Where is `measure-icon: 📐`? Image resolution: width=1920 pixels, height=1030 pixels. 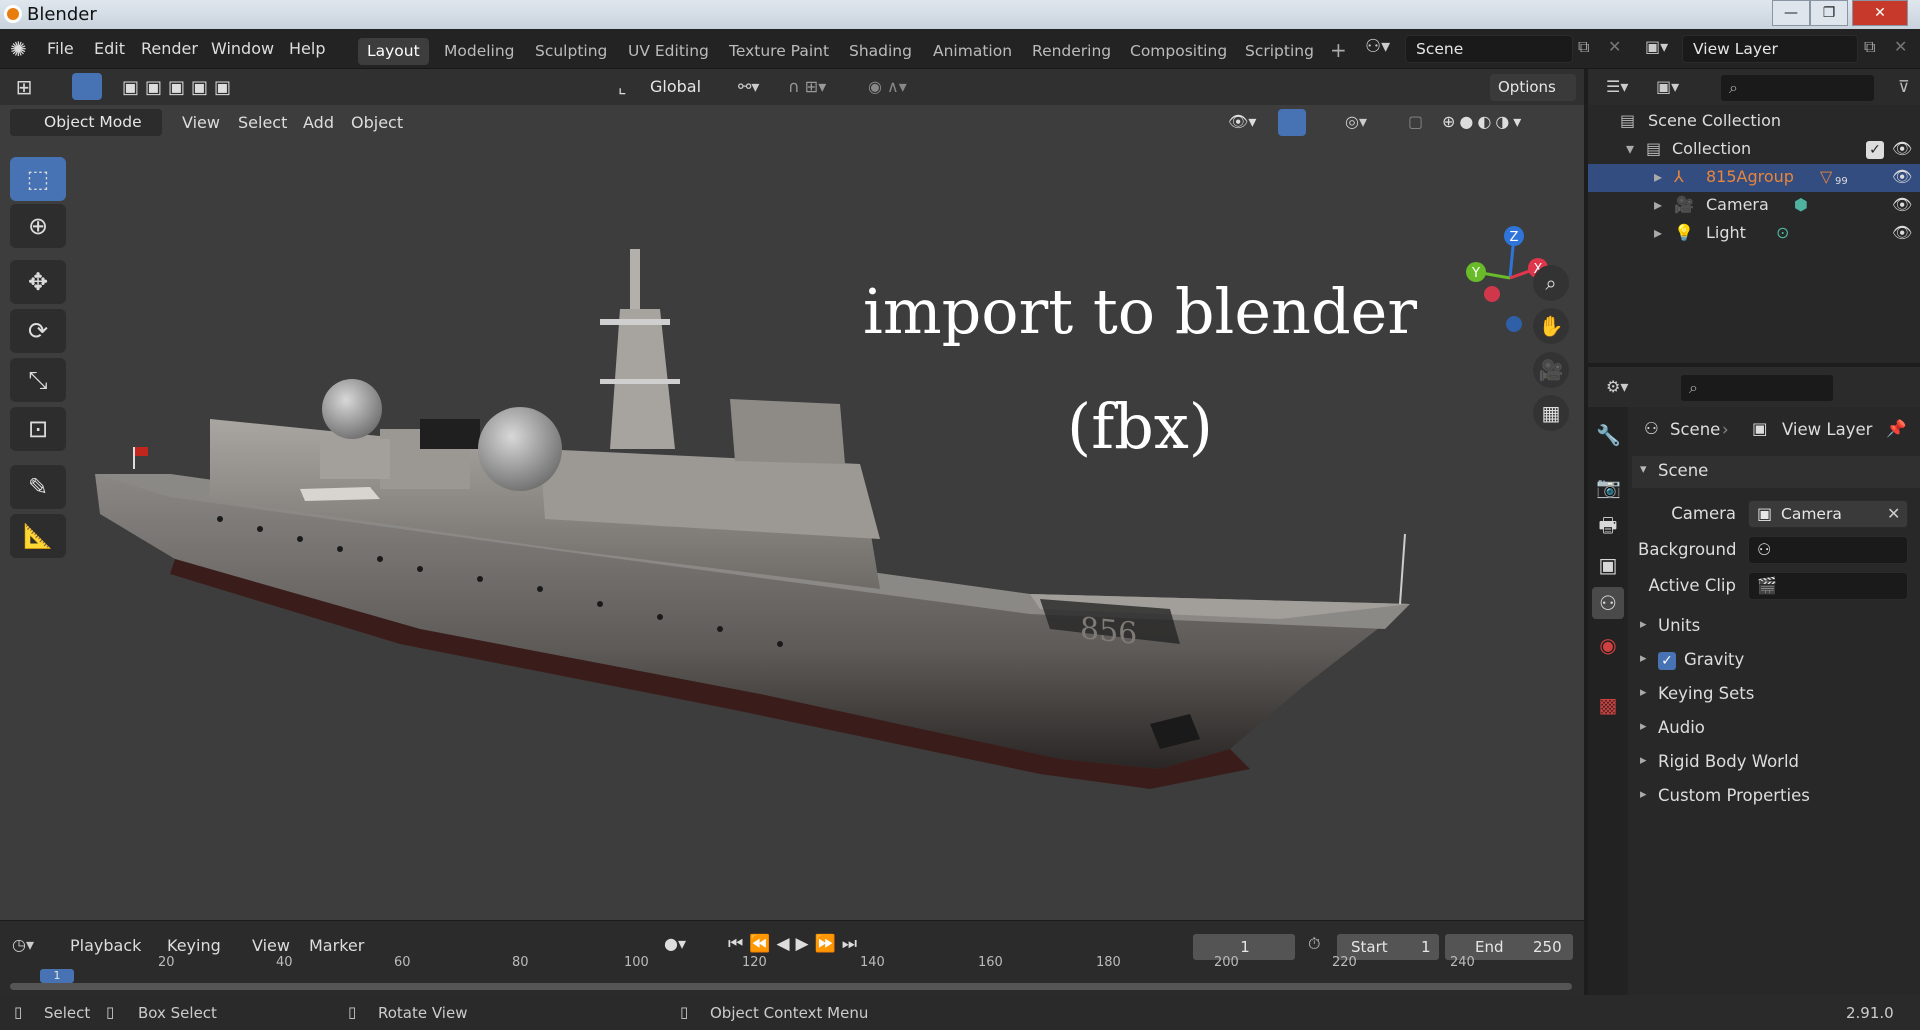 measure-icon: 📐 is located at coordinates (38, 536).